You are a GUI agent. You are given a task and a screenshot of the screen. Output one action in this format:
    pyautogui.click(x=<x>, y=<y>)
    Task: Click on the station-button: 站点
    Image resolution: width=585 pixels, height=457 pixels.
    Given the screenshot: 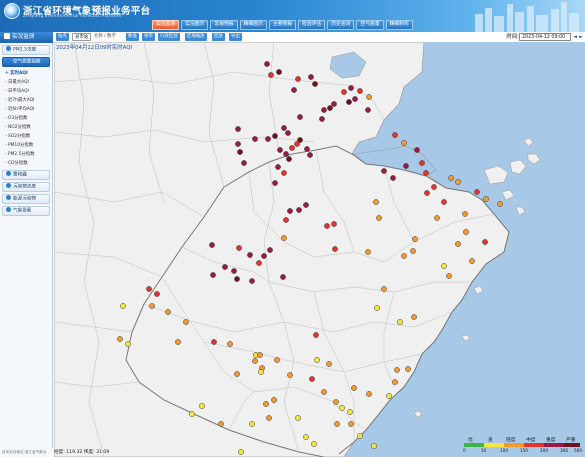 What is the action you would take?
    pyautogui.click(x=62, y=37)
    